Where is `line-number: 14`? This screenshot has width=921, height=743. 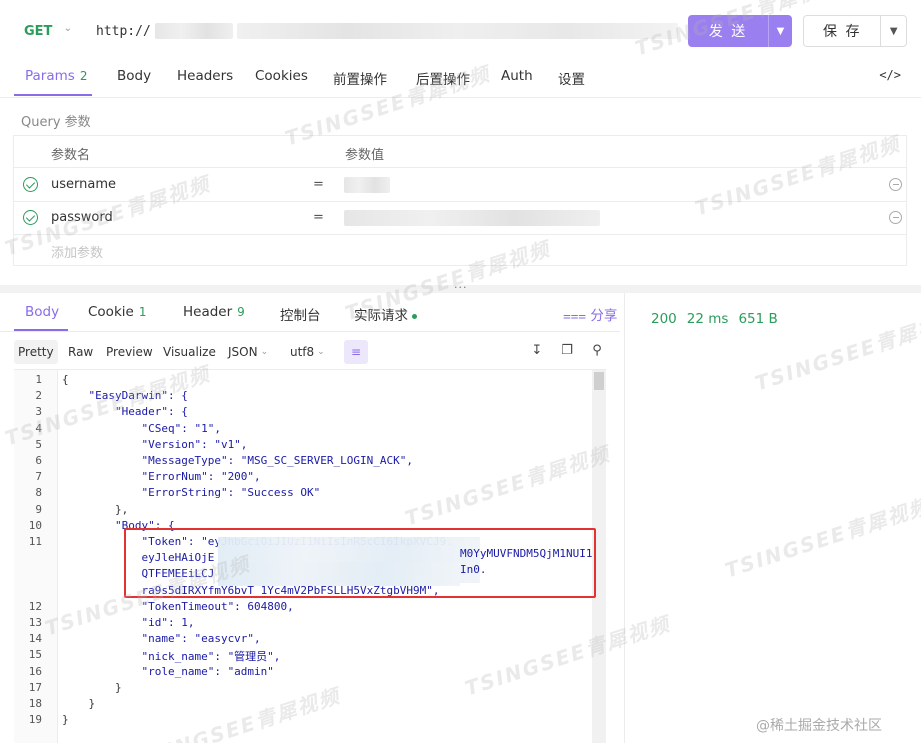
line-number: 14 is located at coordinates (35, 639).